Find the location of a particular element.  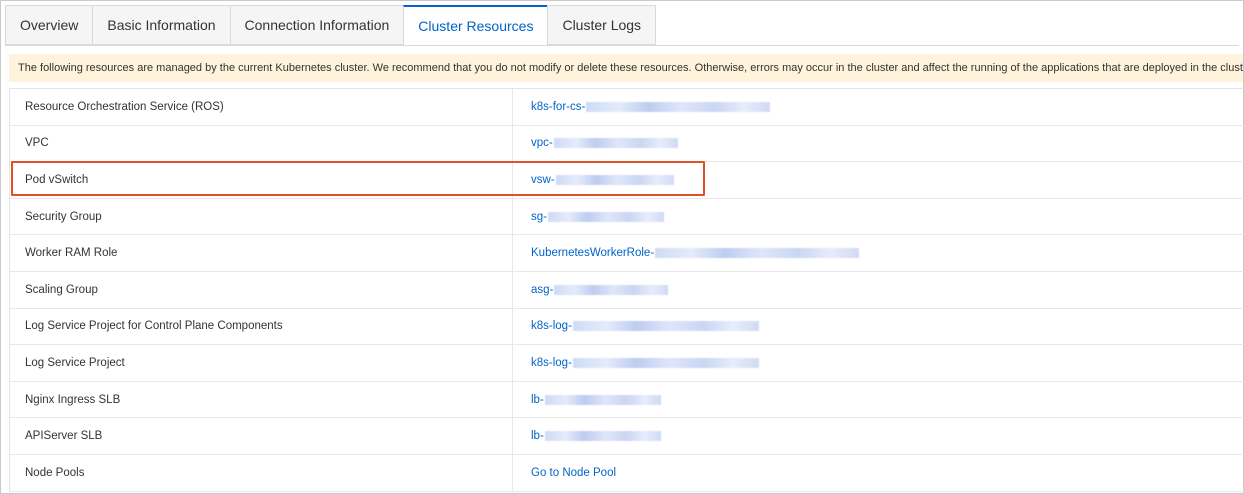

resource-label: Nginx Ingress SLB is located at coordinates (261, 399).